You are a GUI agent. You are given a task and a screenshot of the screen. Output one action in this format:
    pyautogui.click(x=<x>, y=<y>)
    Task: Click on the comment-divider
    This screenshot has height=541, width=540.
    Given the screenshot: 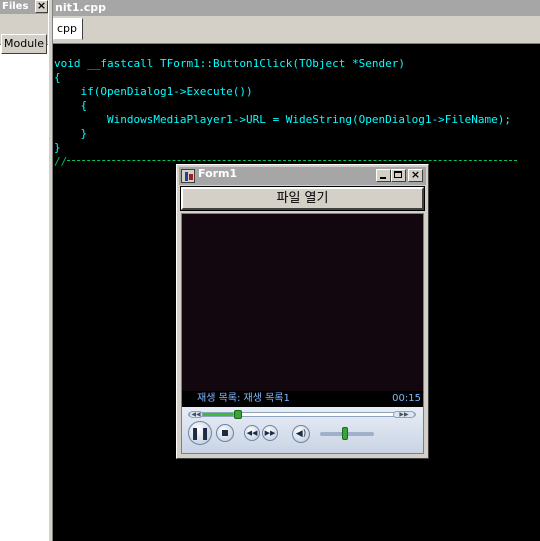 What is the action you would take?
    pyautogui.click(x=292, y=160)
    